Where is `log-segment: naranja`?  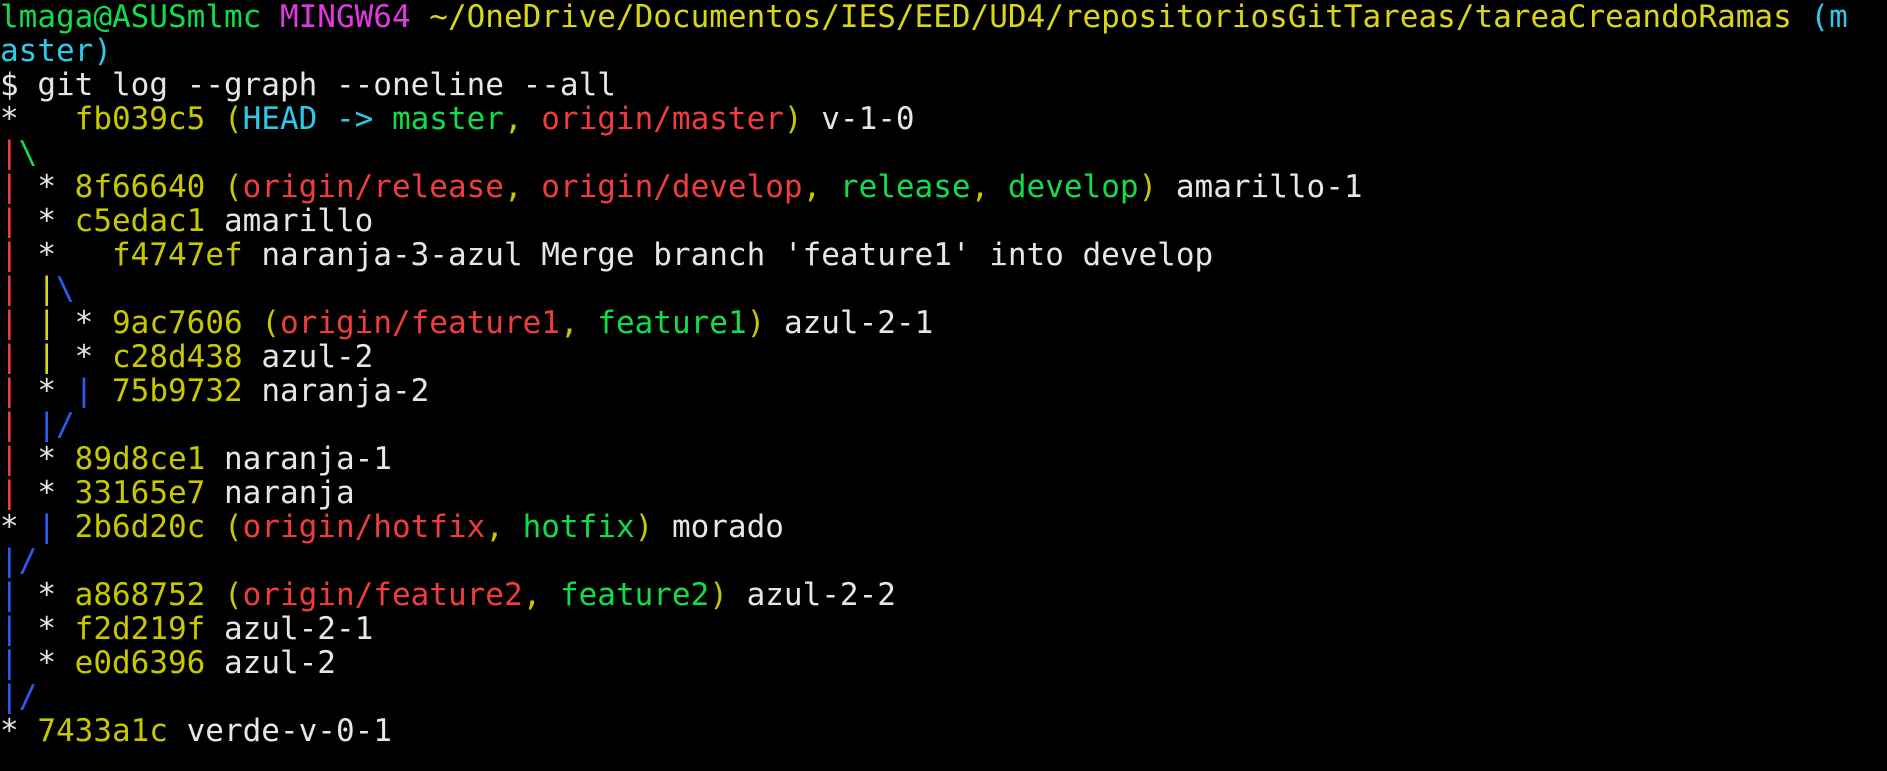 log-segment: naranja is located at coordinates (280, 493).